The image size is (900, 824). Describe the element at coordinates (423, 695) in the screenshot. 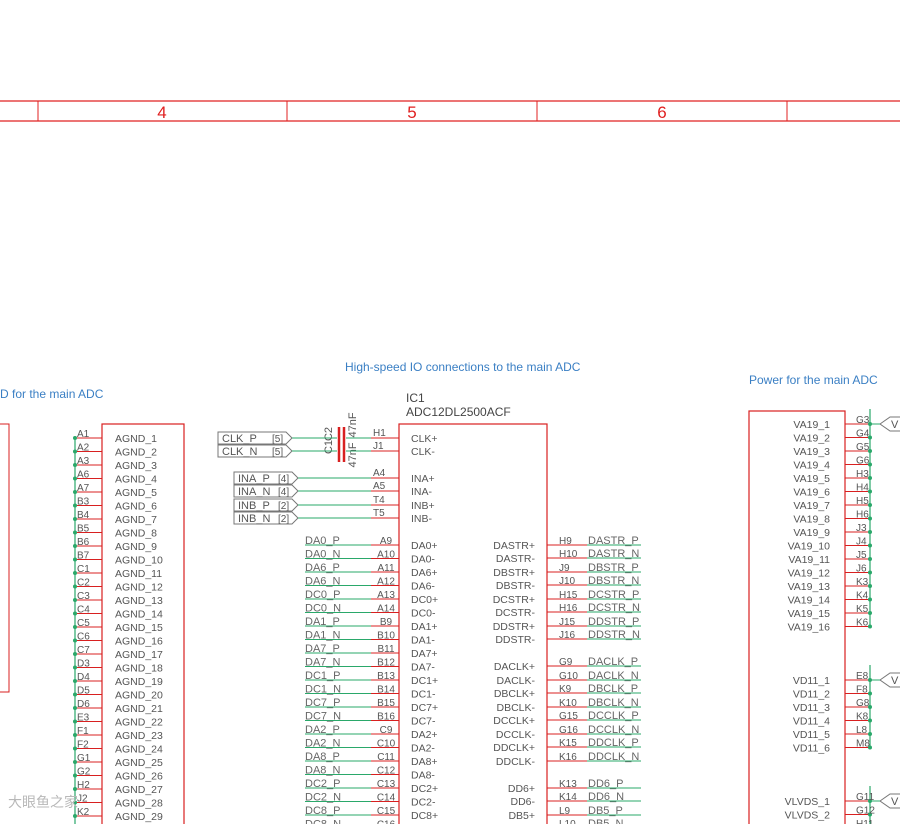

I see `ic-left-pin-name: DC1-` at that location.